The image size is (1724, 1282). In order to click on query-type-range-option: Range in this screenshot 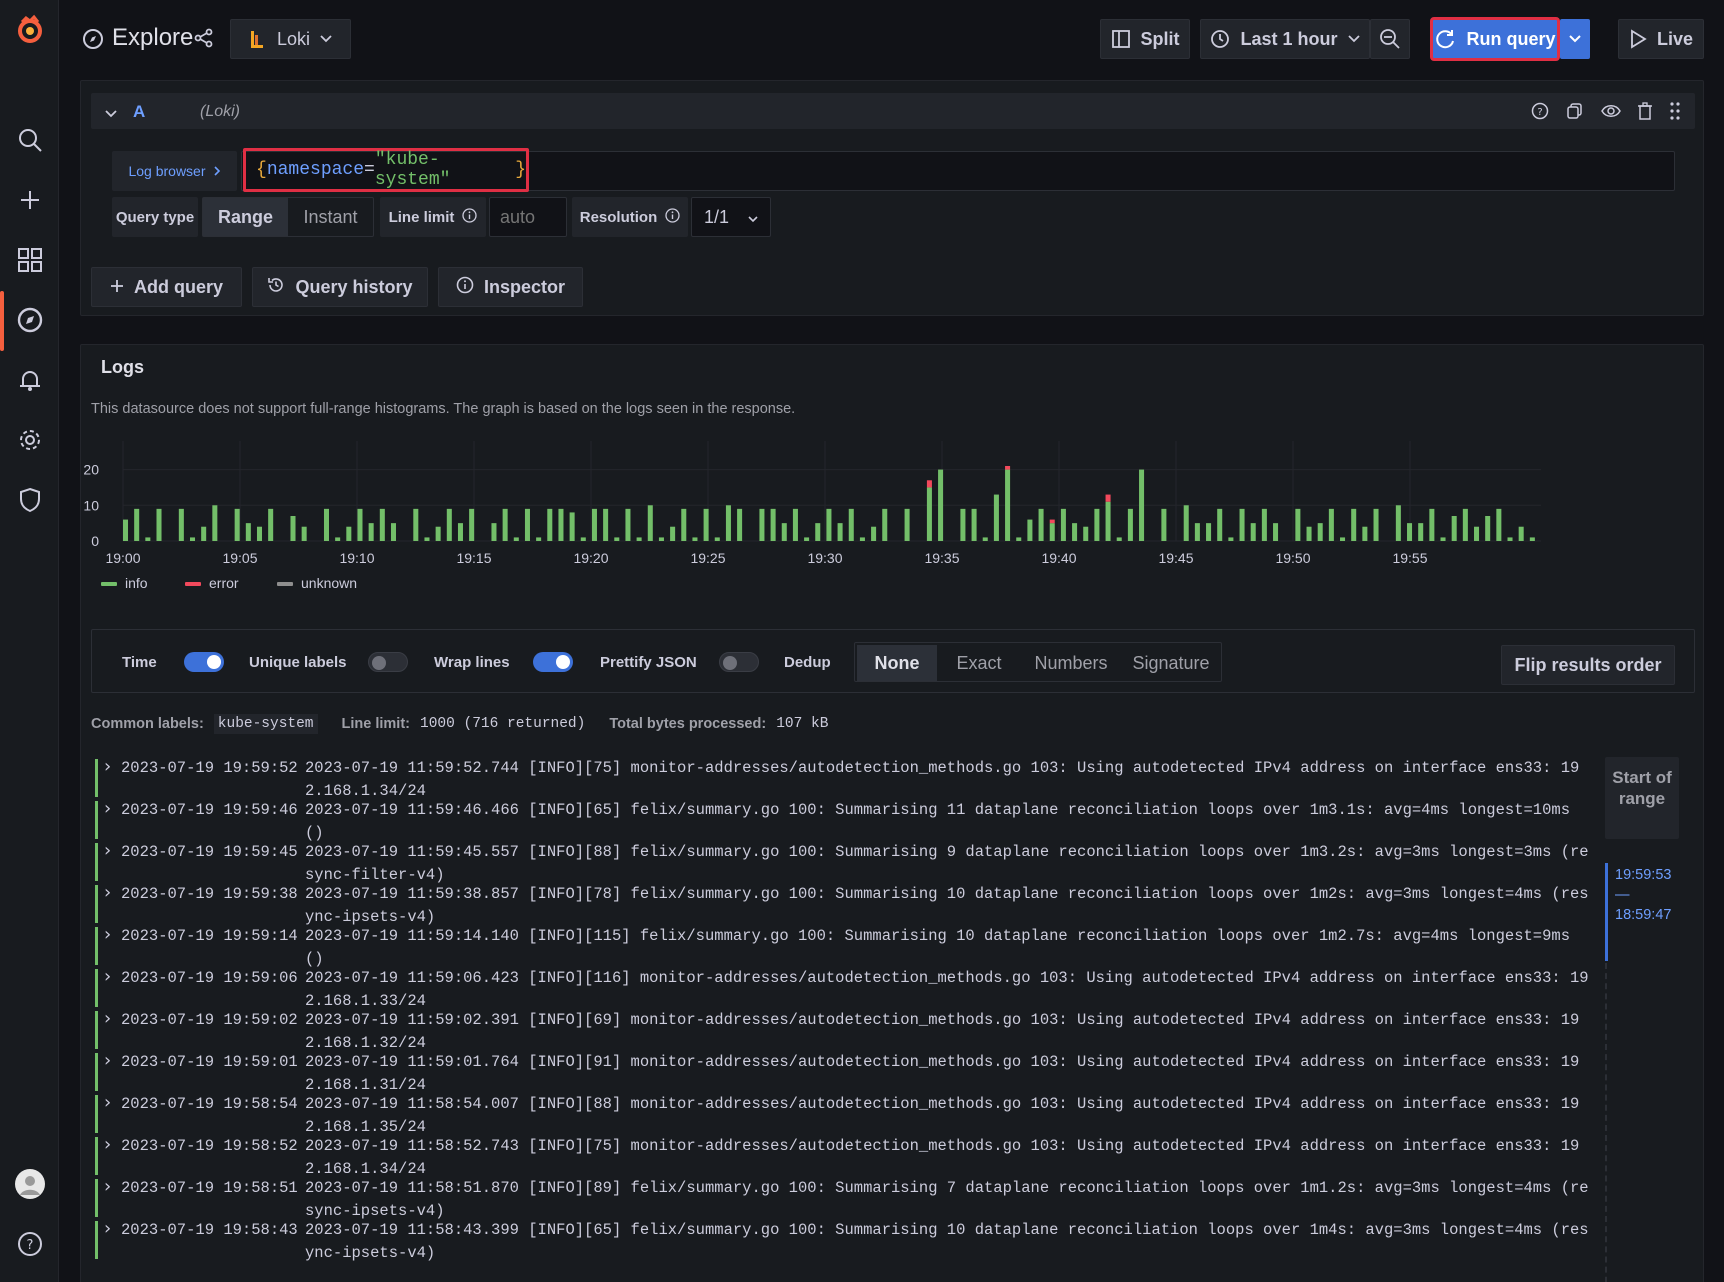, I will do `click(245, 217)`.